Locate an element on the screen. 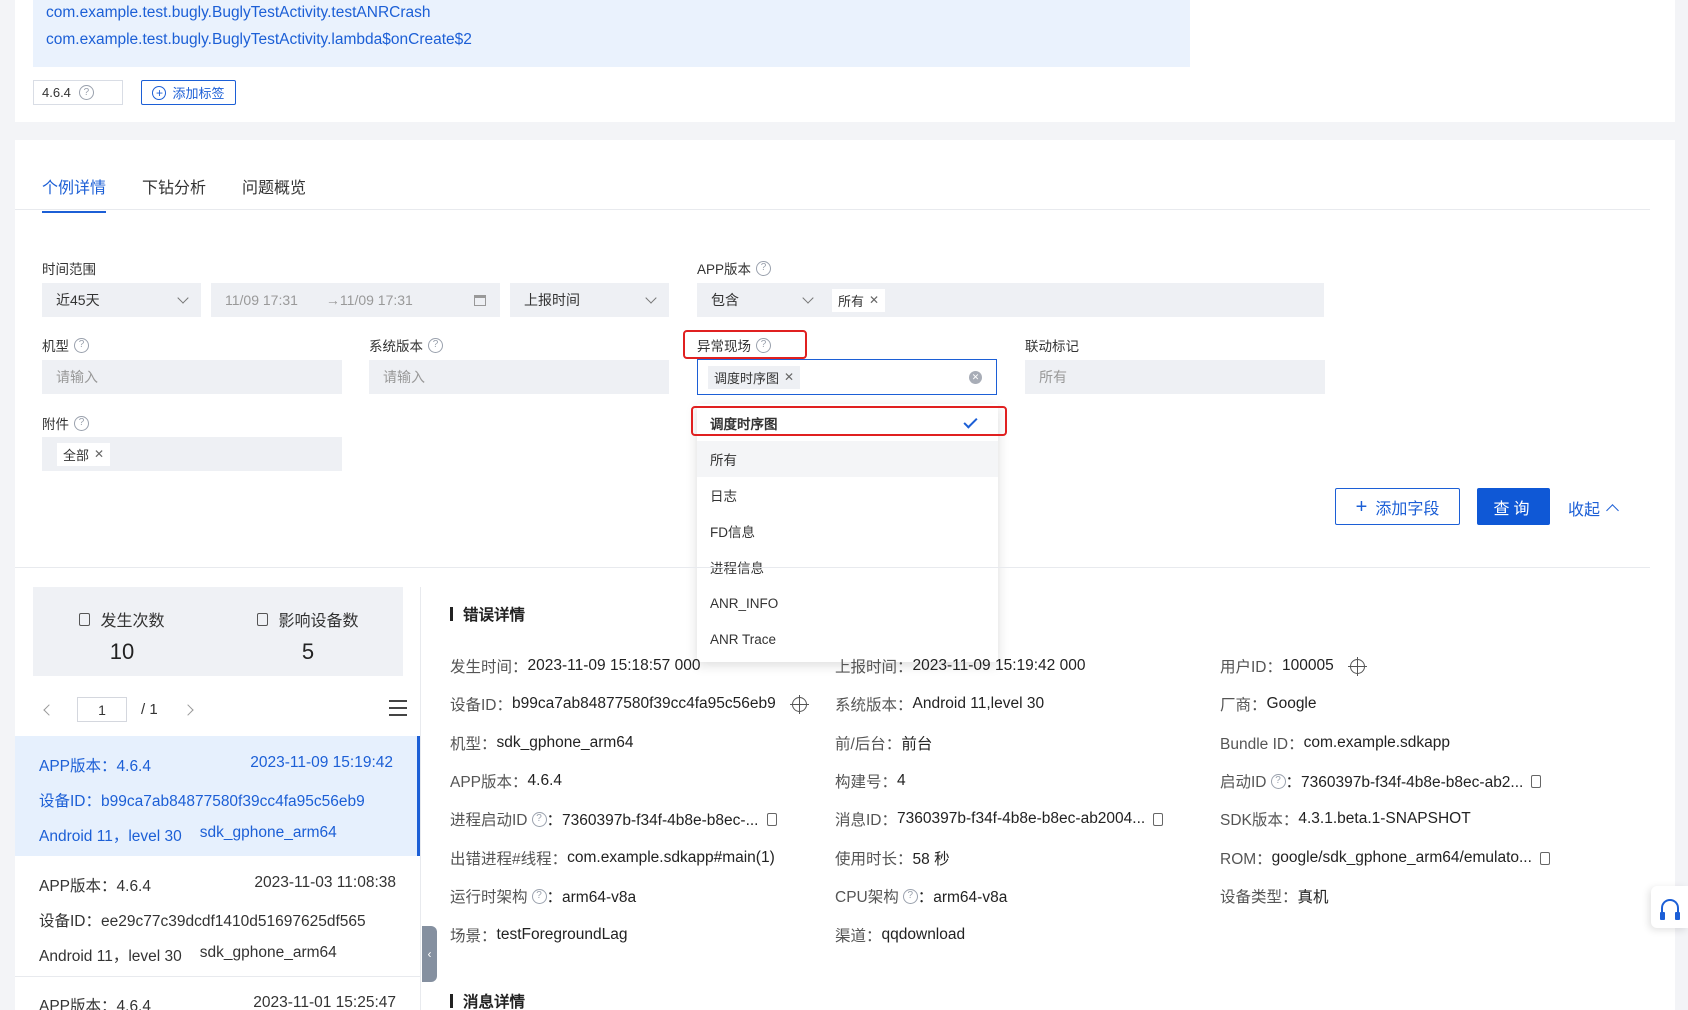  list-menu-icon is located at coordinates (398, 710).